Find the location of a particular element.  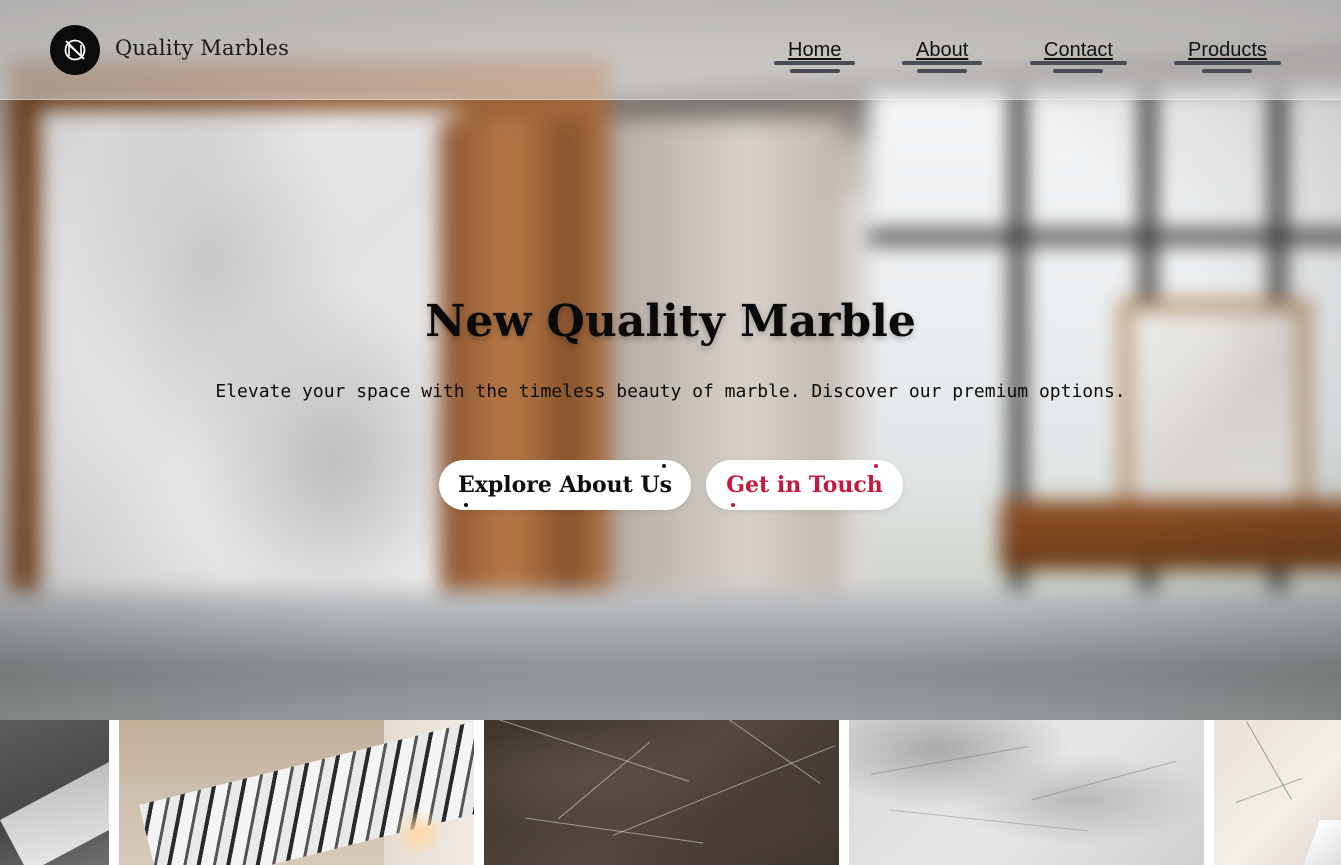

get-in-touch-button: Get in Touch is located at coordinates (804, 485).